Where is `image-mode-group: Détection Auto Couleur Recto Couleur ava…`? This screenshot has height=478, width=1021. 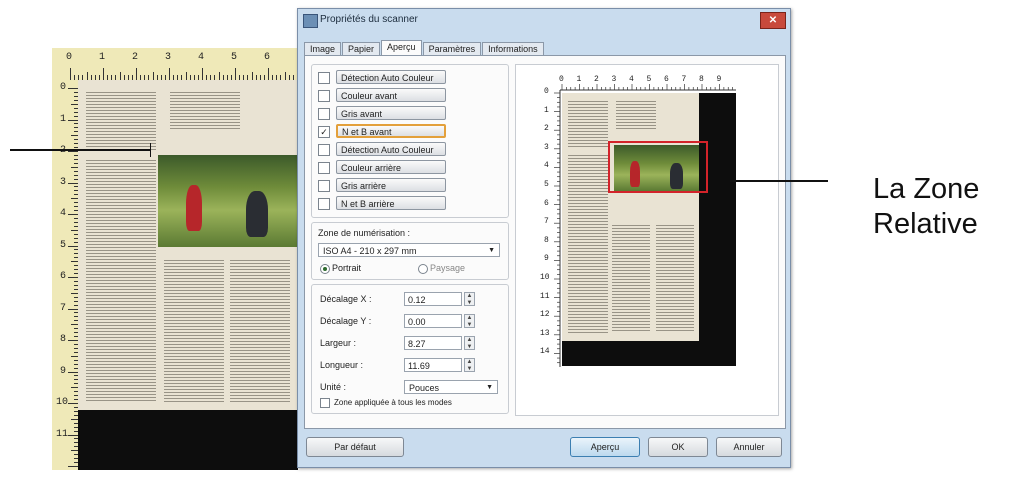
image-mode-group: Détection Auto Couleur Recto Couleur ava… is located at coordinates (410, 141).